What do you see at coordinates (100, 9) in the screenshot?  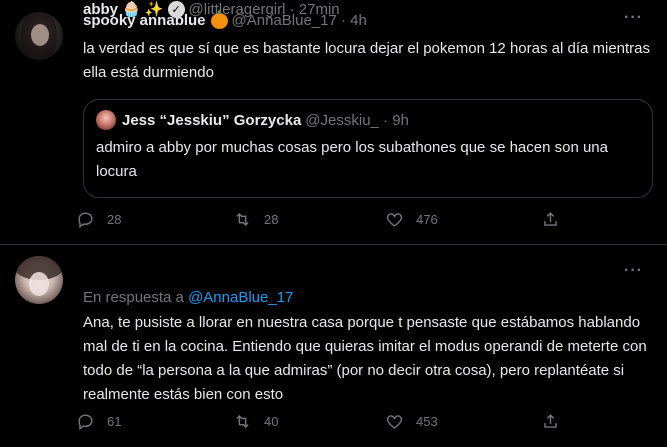 I see `author-name: abby` at bounding box center [100, 9].